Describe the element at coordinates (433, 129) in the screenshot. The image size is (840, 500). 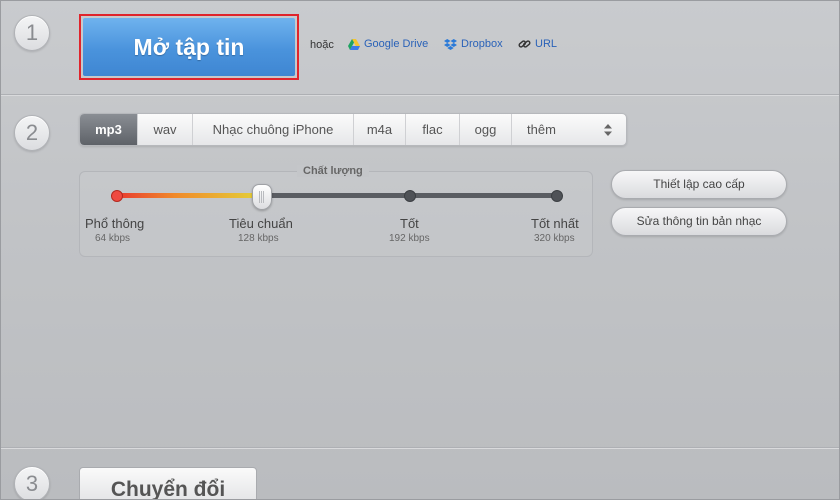
I see `tab-flac: flac` at that location.